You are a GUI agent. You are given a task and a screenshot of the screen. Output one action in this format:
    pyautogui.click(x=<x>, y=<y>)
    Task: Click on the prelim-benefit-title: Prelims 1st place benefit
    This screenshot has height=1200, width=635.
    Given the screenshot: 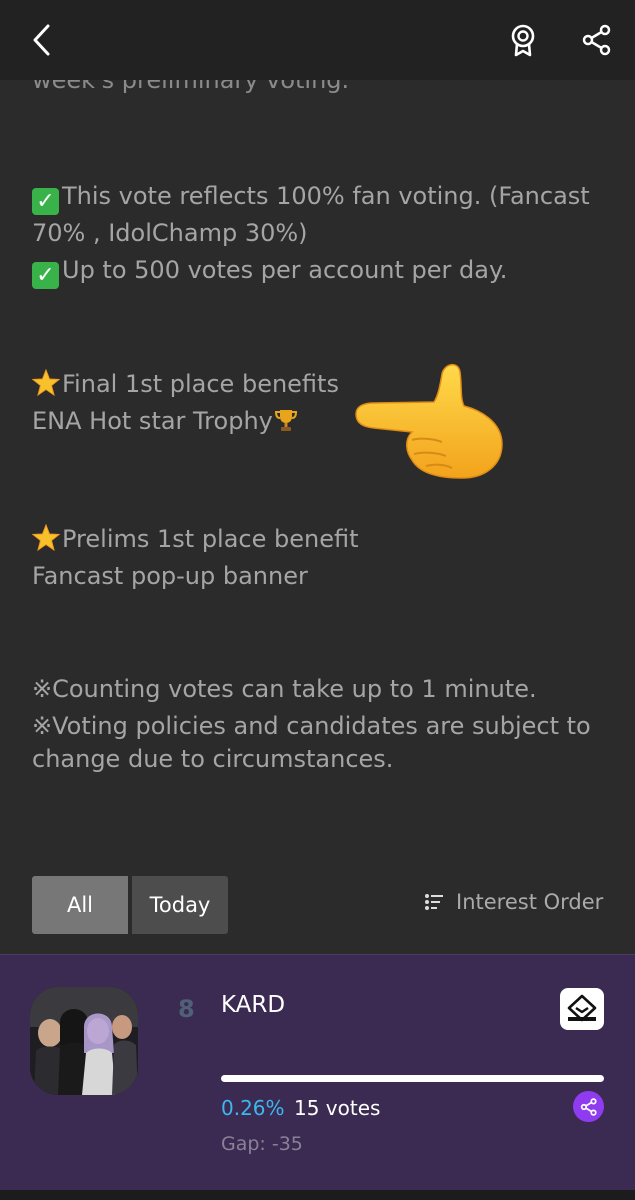 What is the action you would take?
    pyautogui.click(x=322, y=539)
    